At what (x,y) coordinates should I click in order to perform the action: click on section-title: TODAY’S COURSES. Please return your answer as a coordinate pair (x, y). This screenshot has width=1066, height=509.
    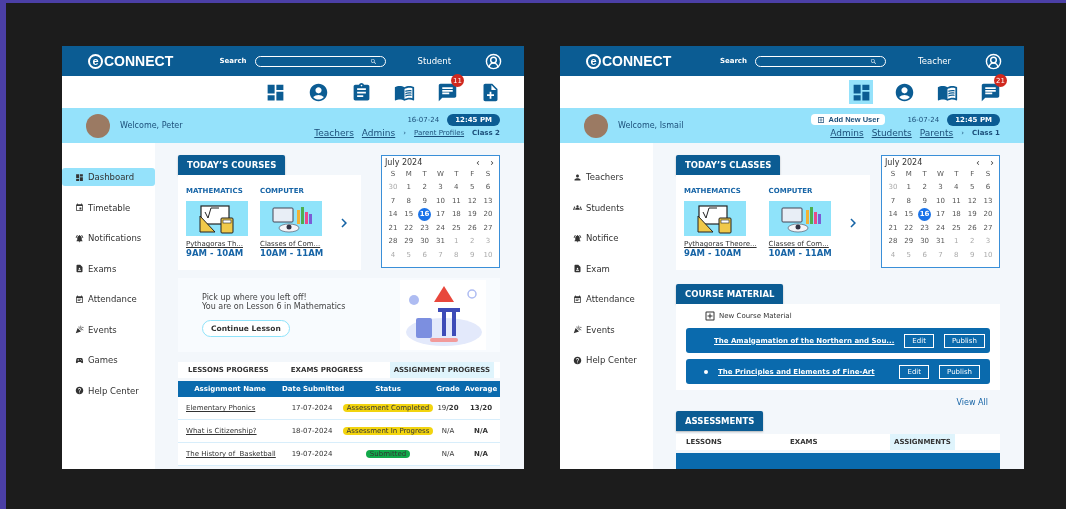
    Looking at the image, I should click on (232, 165).